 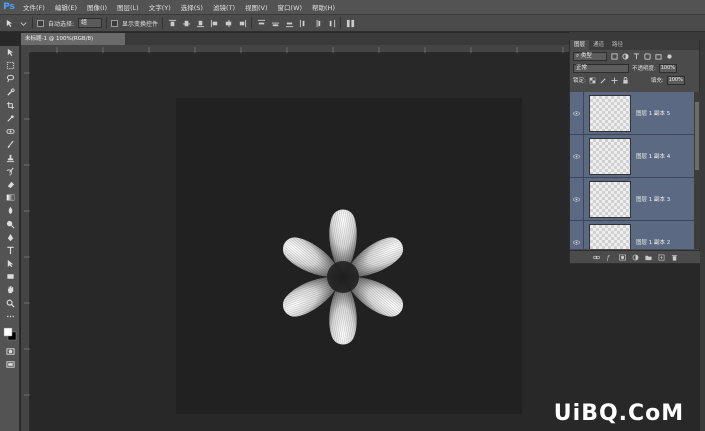 I want to click on filter-row: ⌕ 类型, so click(x=634, y=56).